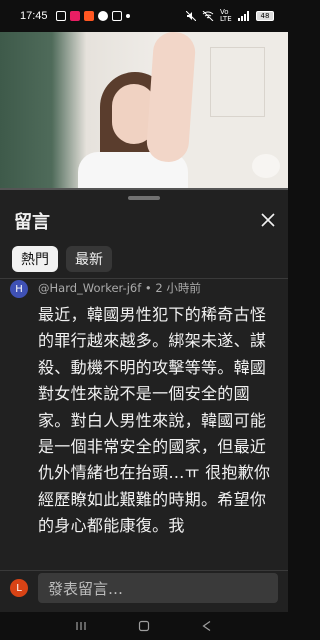  Describe the element at coordinates (266, 166) in the screenshot. I see `plush-toy` at that location.